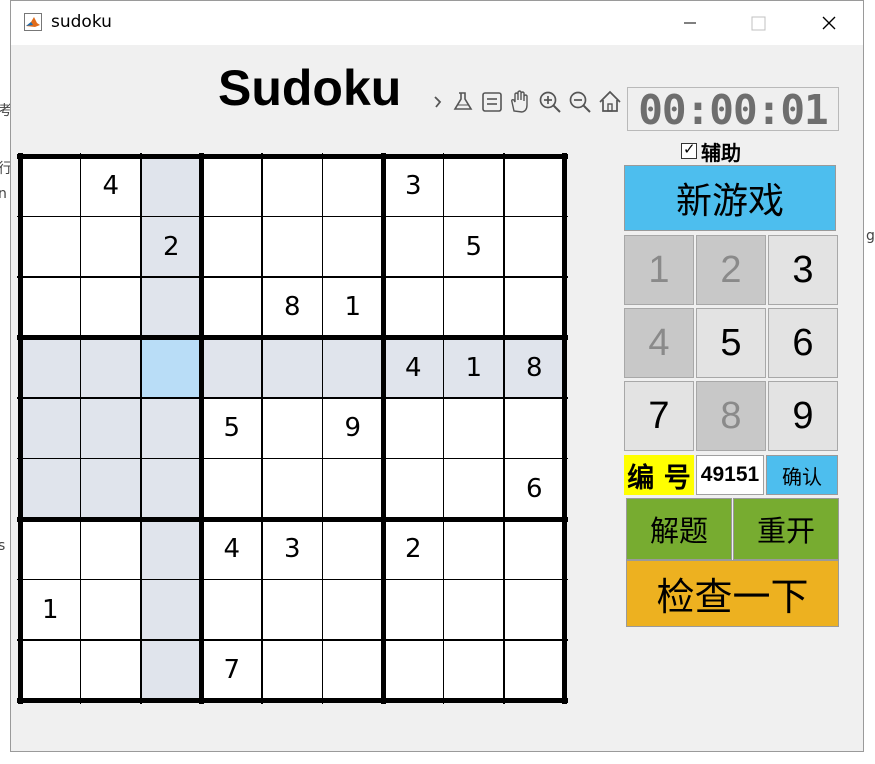 The width and height of the screenshot is (875, 764). I want to click on sudoku-cell-r2-c7, so click(413, 246).